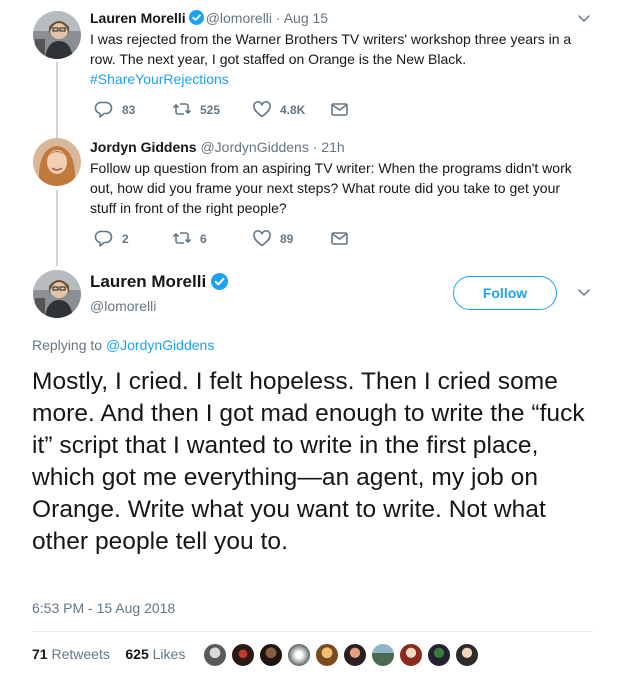  Describe the element at coordinates (505, 293) in the screenshot. I see `follow-button: Follow` at that location.